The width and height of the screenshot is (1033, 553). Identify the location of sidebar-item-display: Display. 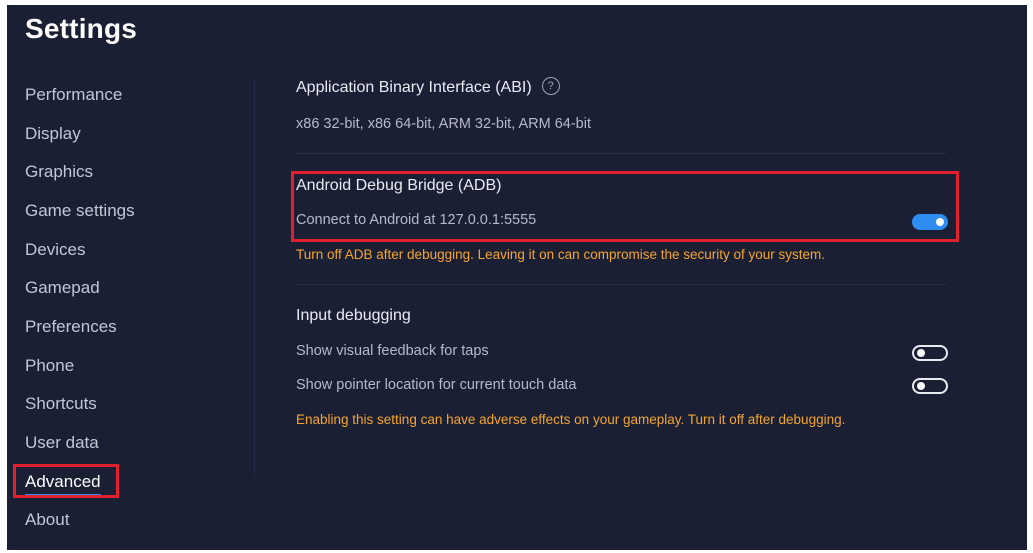
(53, 134).